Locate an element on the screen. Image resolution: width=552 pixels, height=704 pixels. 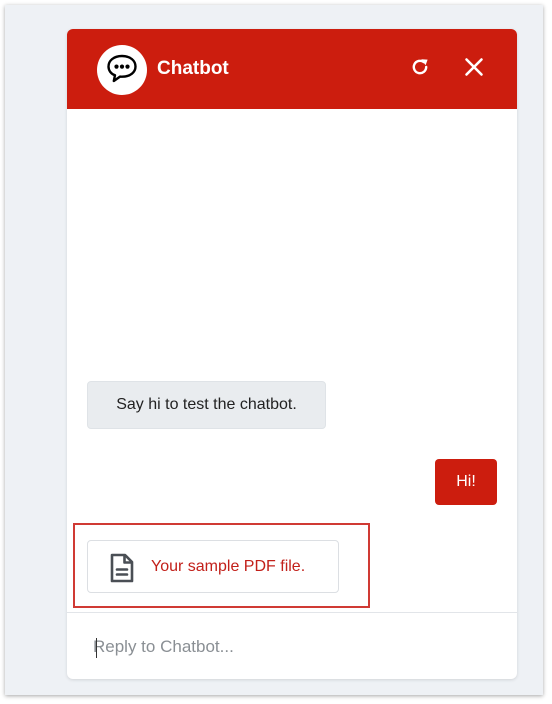
bot-avatar is located at coordinates (122, 70).